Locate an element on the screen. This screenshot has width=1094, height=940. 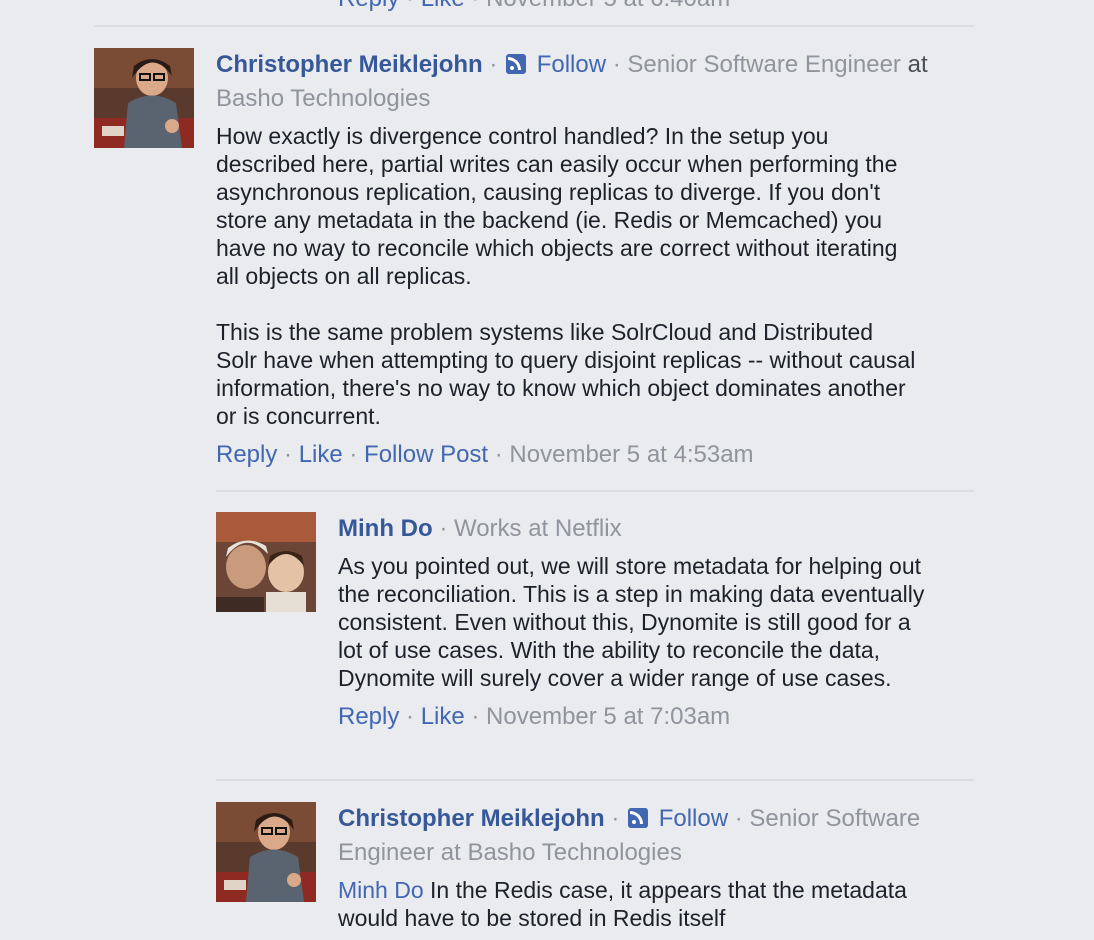
author-name: Minh Do is located at coordinates (385, 528).